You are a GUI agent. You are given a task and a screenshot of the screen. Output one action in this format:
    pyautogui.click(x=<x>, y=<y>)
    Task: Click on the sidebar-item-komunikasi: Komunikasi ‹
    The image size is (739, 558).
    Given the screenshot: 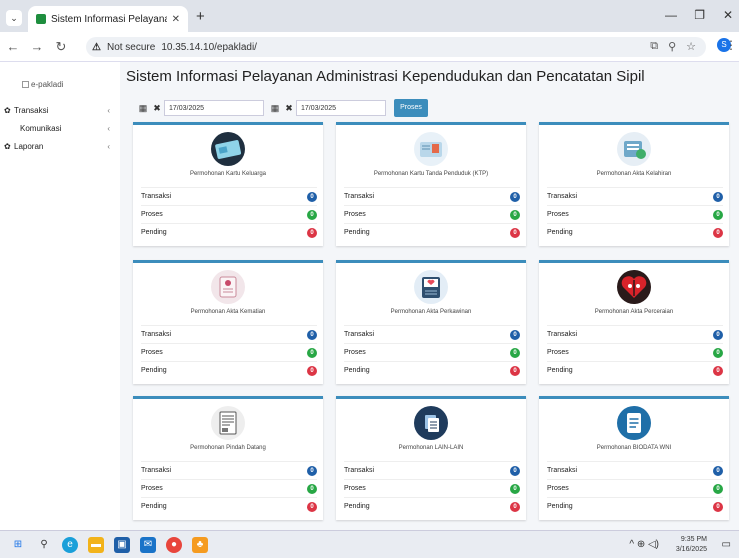 What is the action you would take?
    pyautogui.click(x=60, y=128)
    